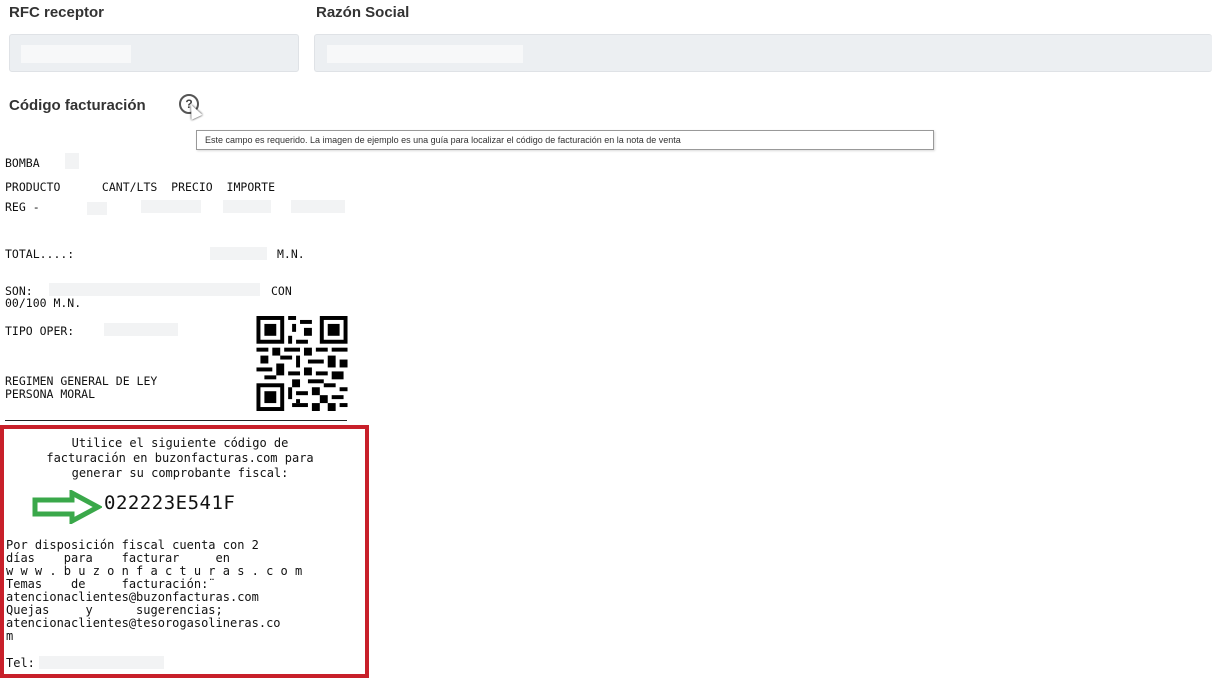 Image resolution: width=1212 pixels, height=678 pixels. Describe the element at coordinates (22, 207) in the screenshot. I see `receipt-reg: REG -` at that location.